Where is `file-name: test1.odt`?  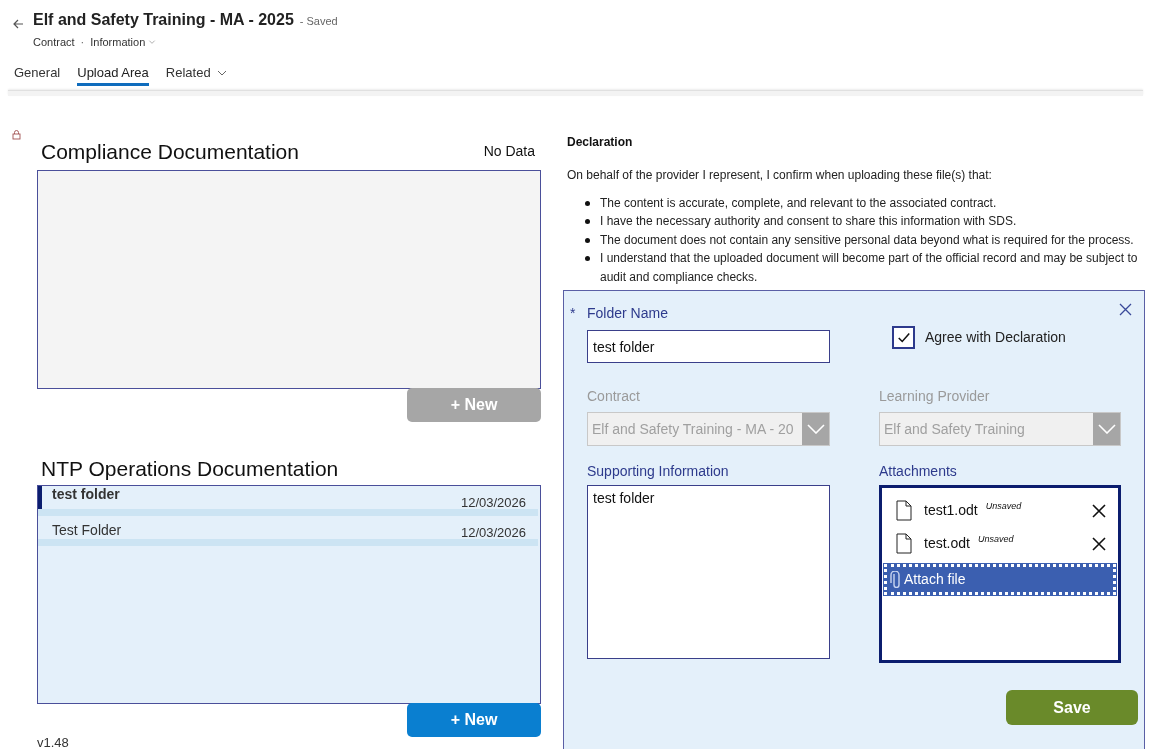
file-name: test1.odt is located at coordinates (951, 510).